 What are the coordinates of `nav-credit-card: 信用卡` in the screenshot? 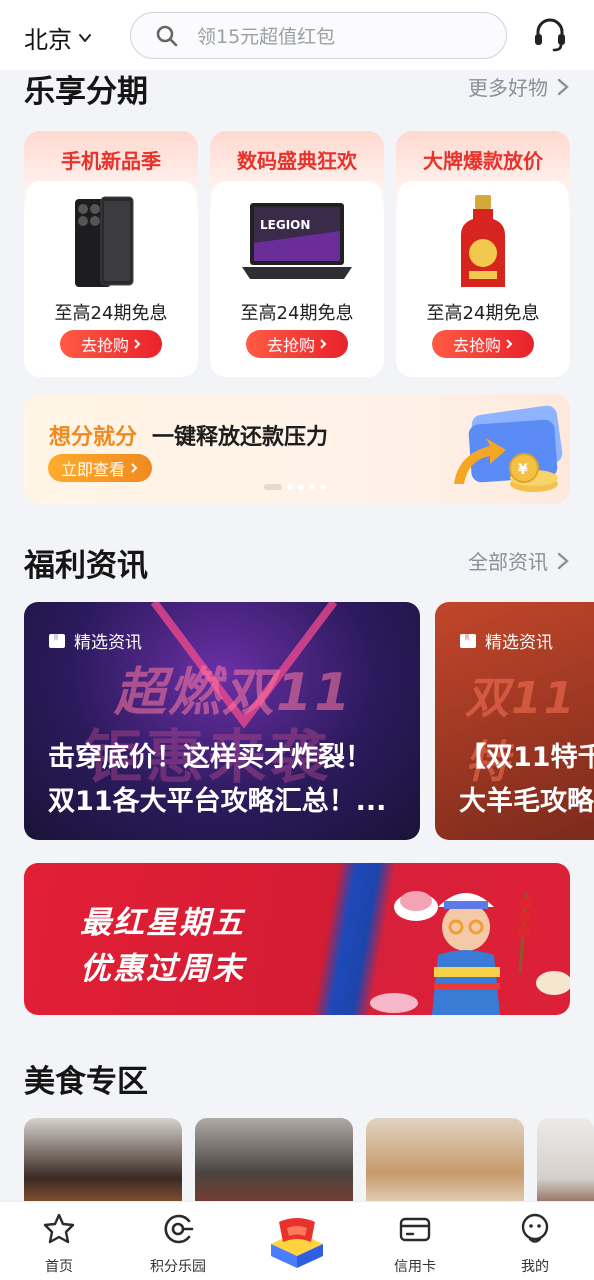 It's located at (415, 1244).